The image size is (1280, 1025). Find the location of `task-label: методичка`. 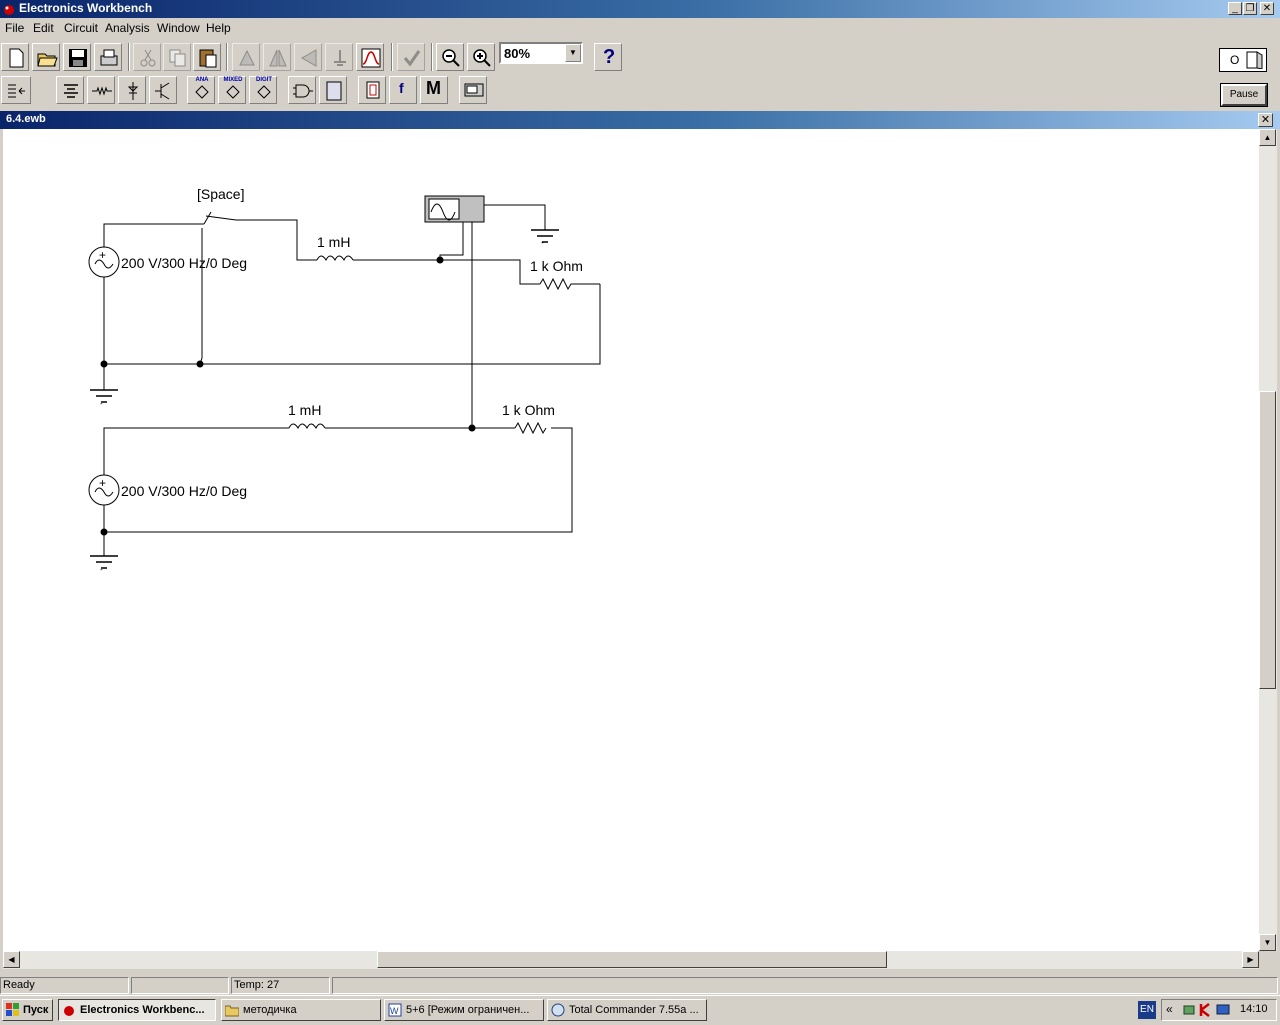

task-label: методичка is located at coordinates (270, 1010).